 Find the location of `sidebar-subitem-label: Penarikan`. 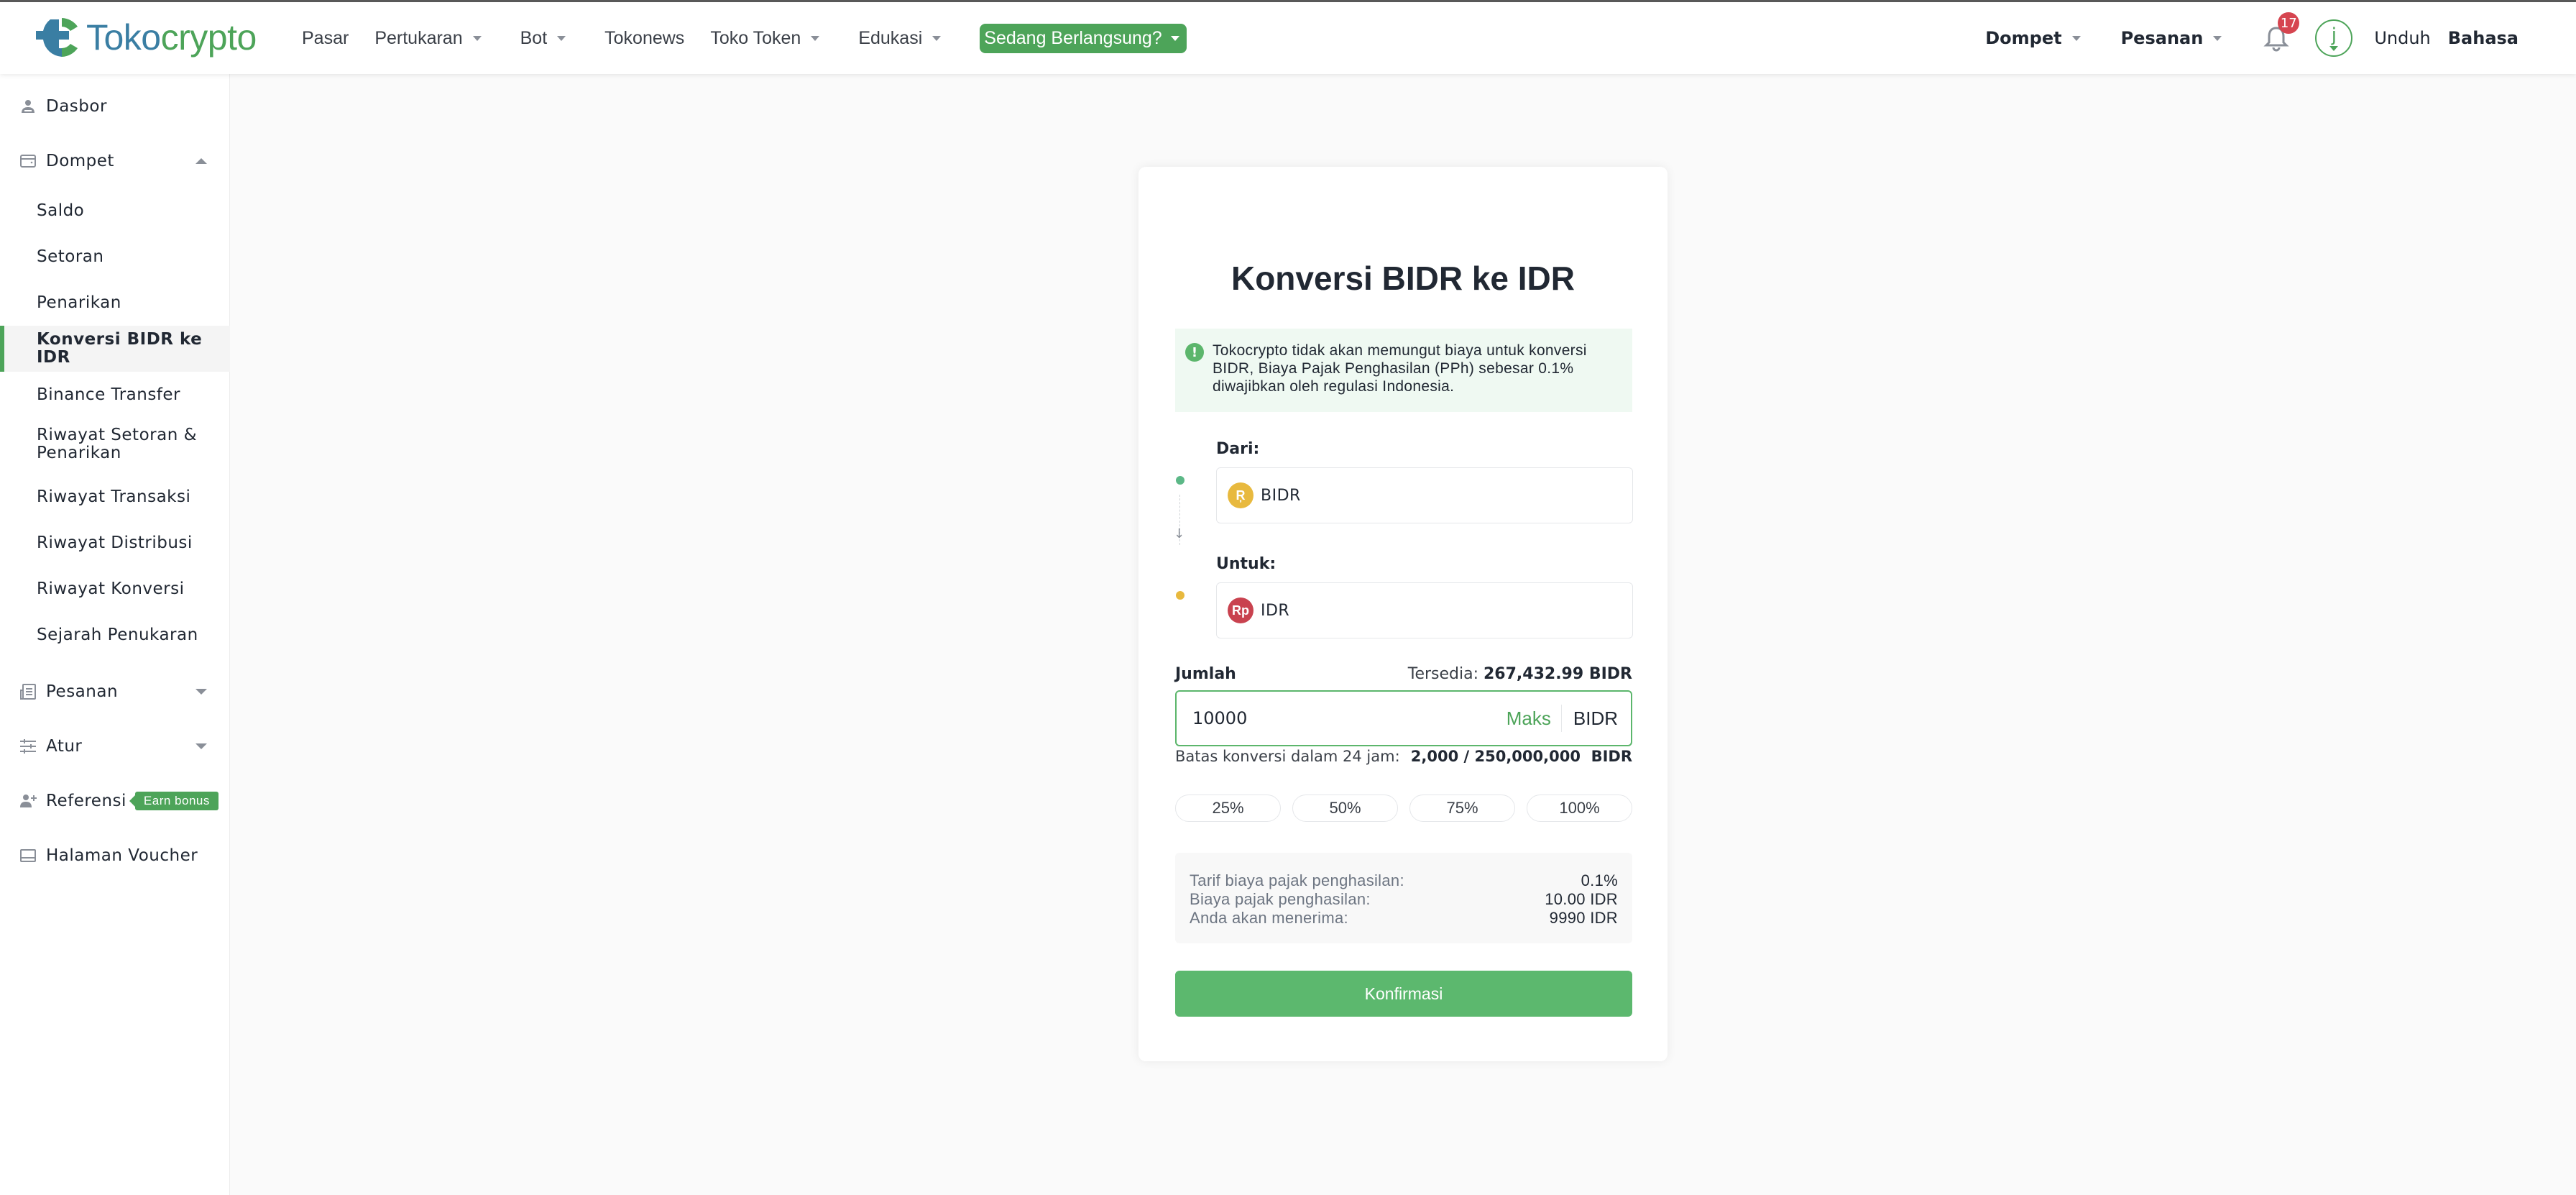

sidebar-subitem-label: Penarikan is located at coordinates (79, 303).